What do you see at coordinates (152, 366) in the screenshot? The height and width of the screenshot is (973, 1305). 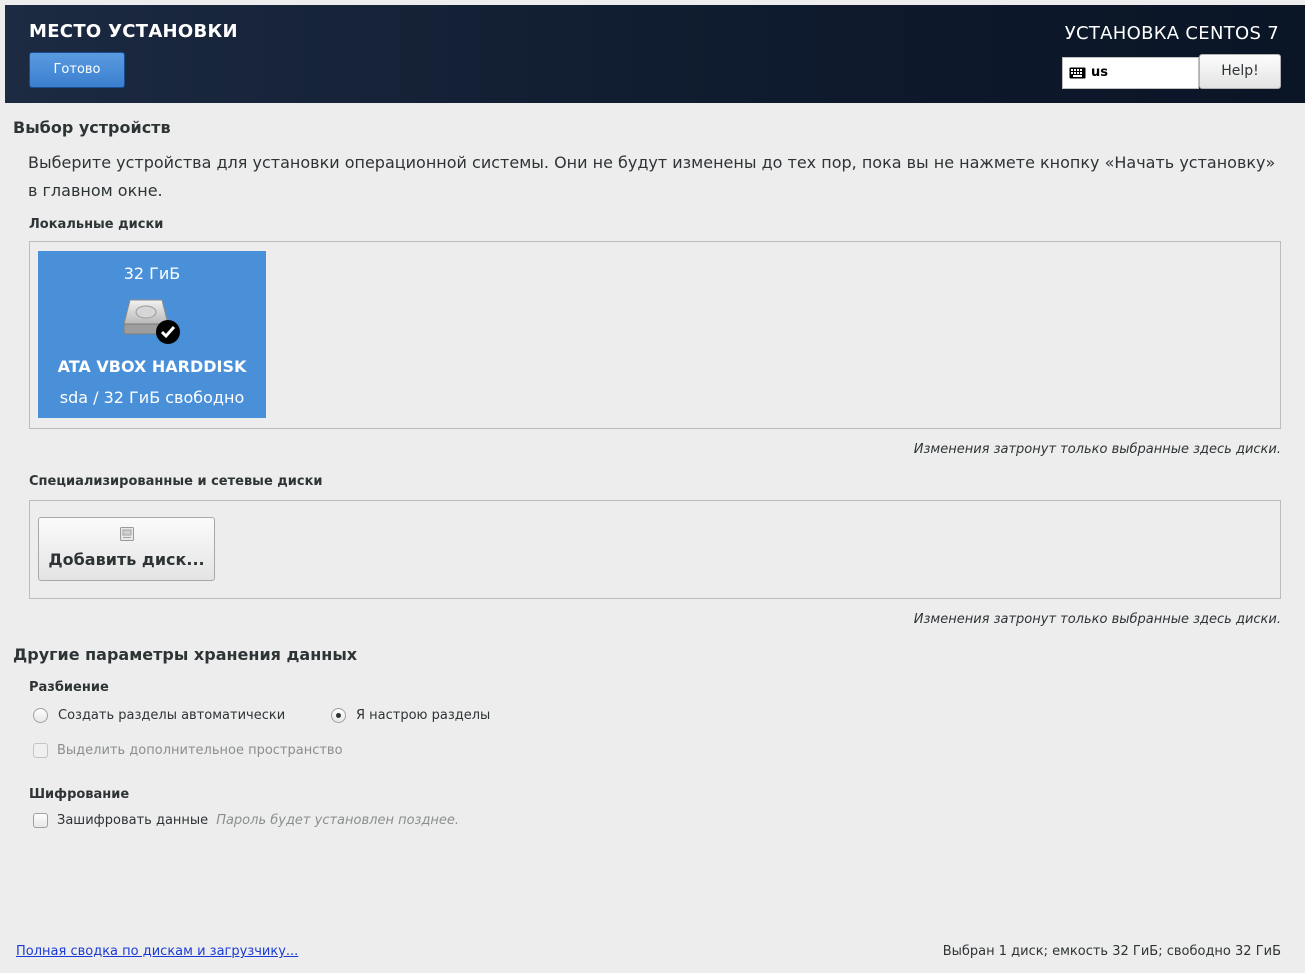 I see `disk-name: ATA VBOX HARDDISK` at bounding box center [152, 366].